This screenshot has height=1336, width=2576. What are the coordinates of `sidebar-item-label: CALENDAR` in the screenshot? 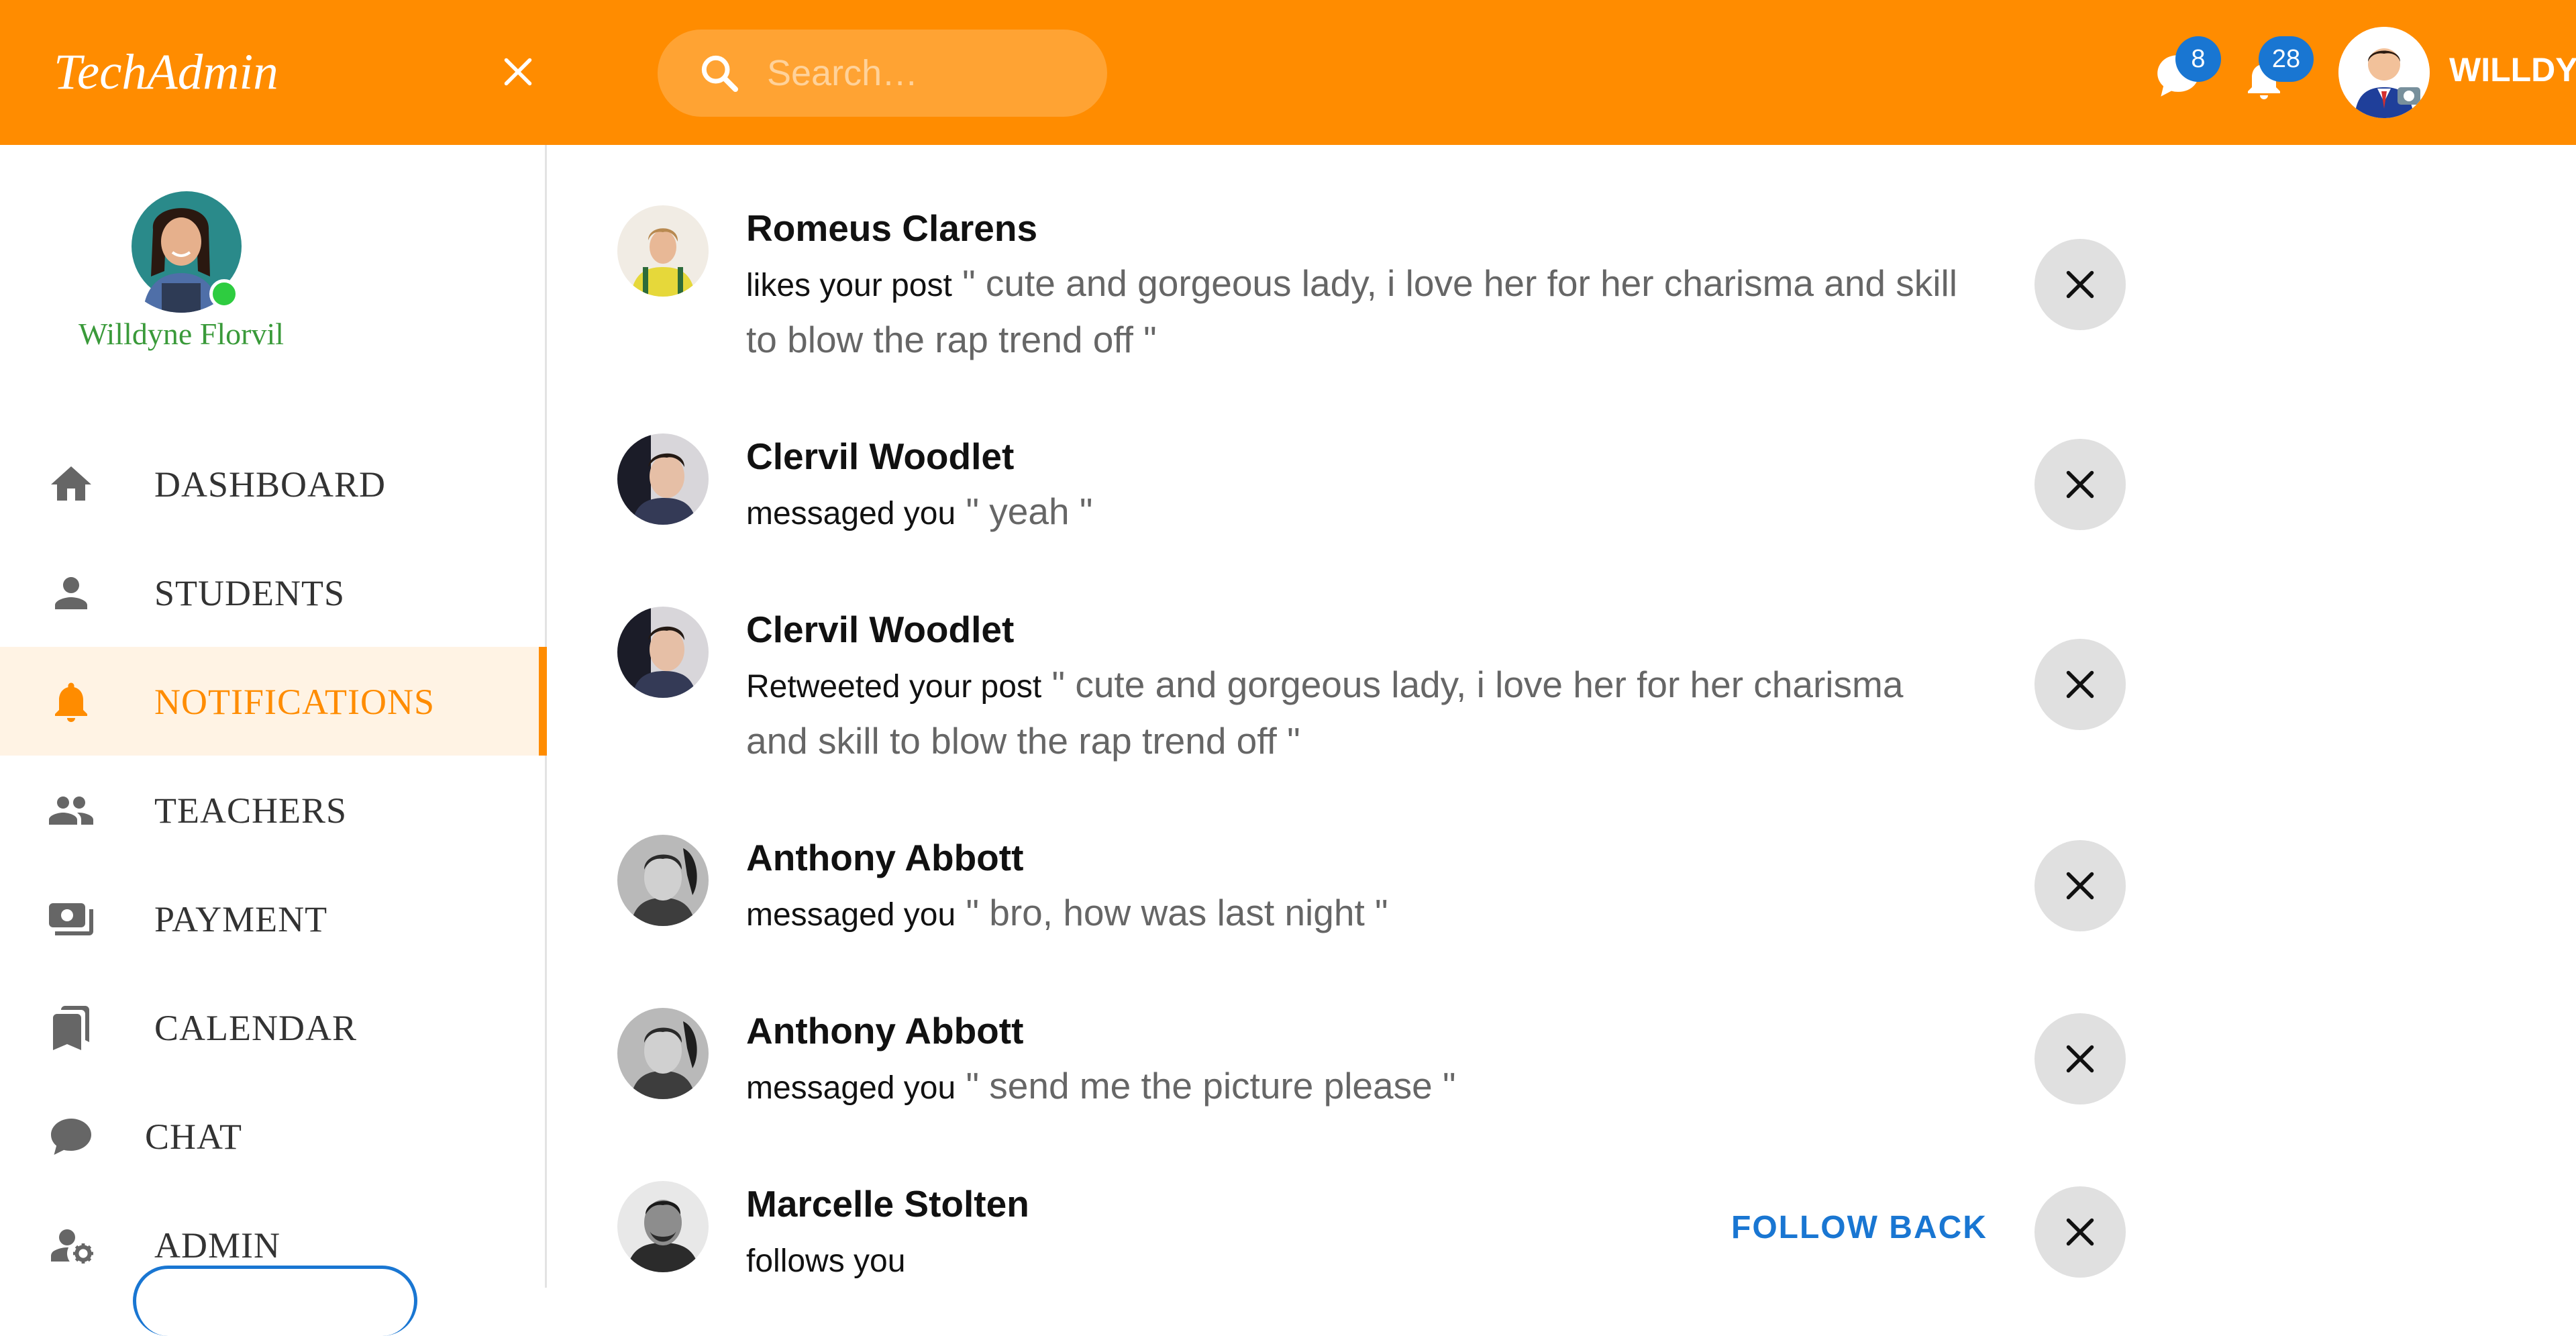 It's located at (255, 1028).